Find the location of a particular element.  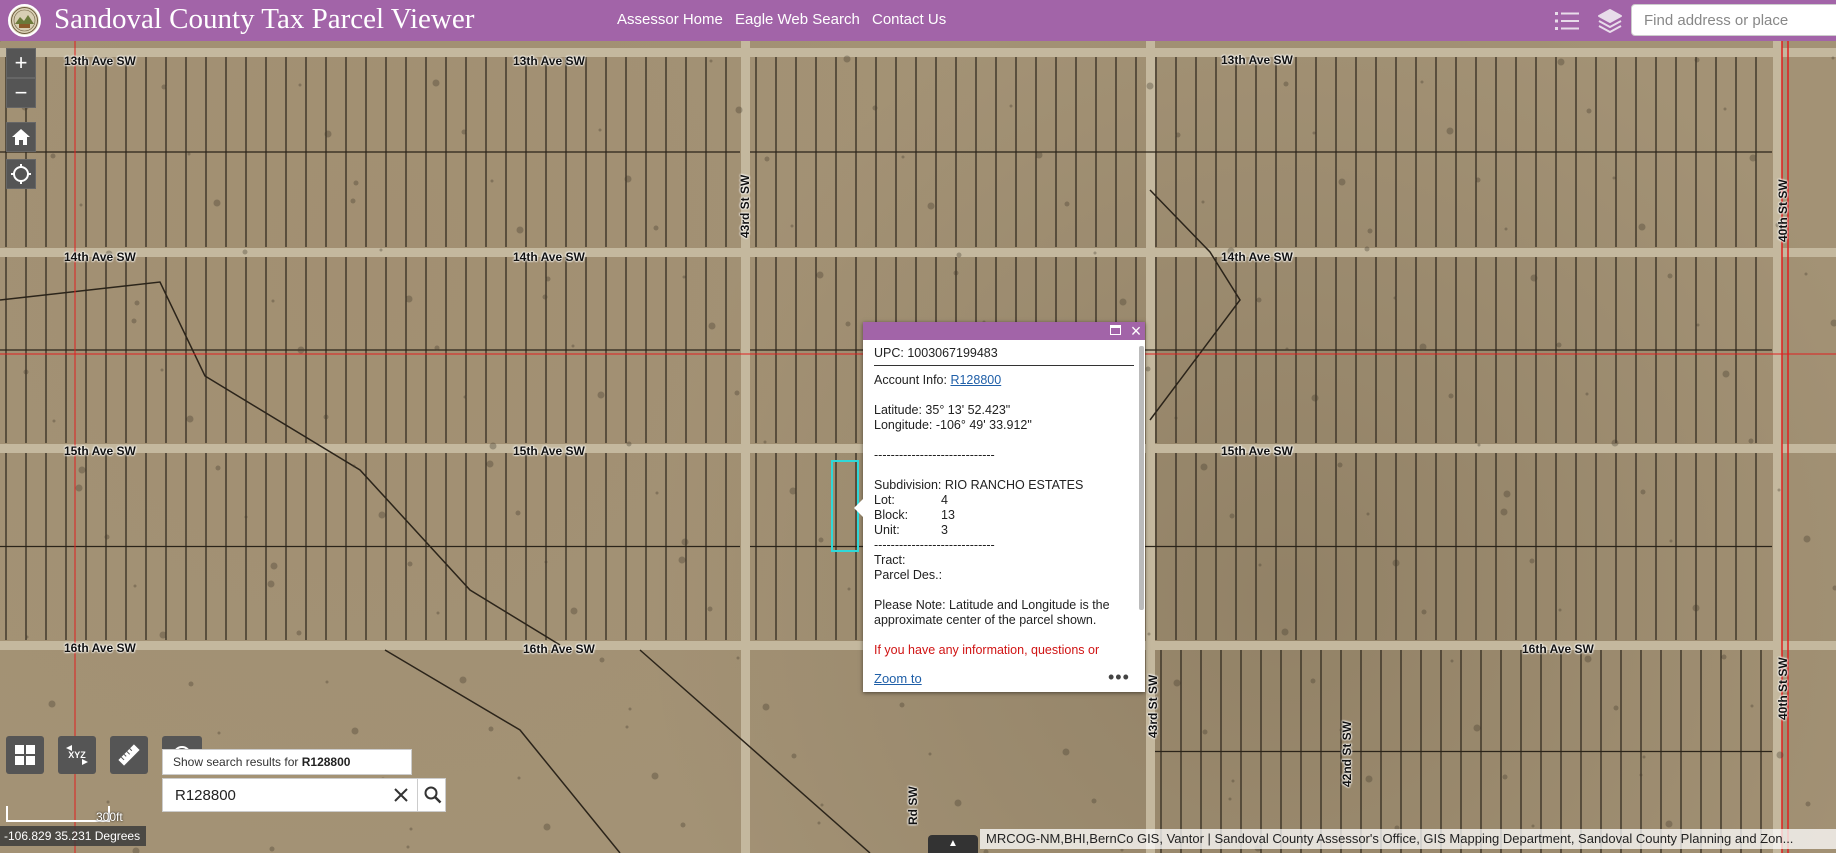

parcel-search-input is located at coordinates (273, 795).